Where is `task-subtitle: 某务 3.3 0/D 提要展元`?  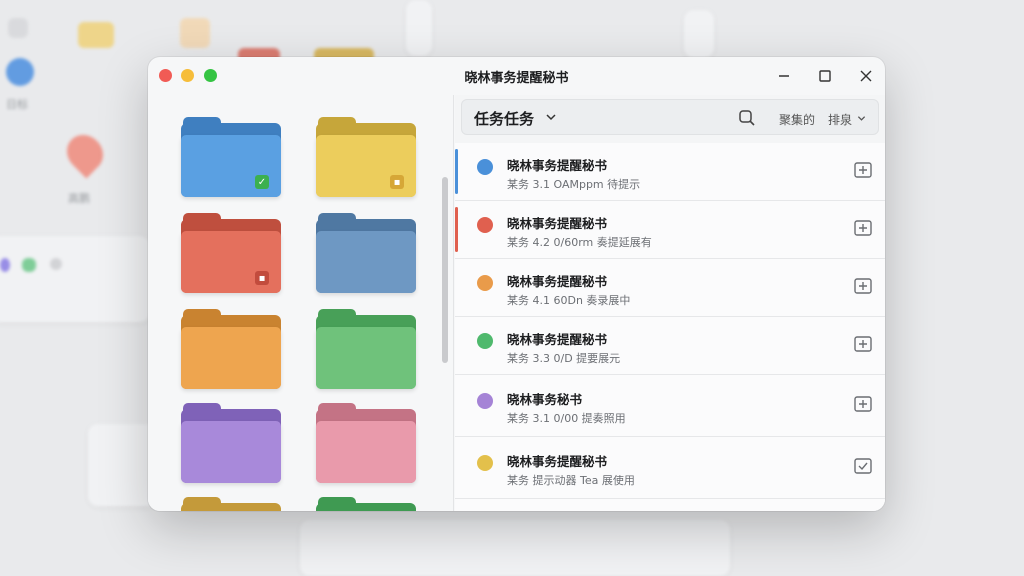
task-subtitle: 某务 3.3 0/D 提要展元 is located at coordinates (564, 358).